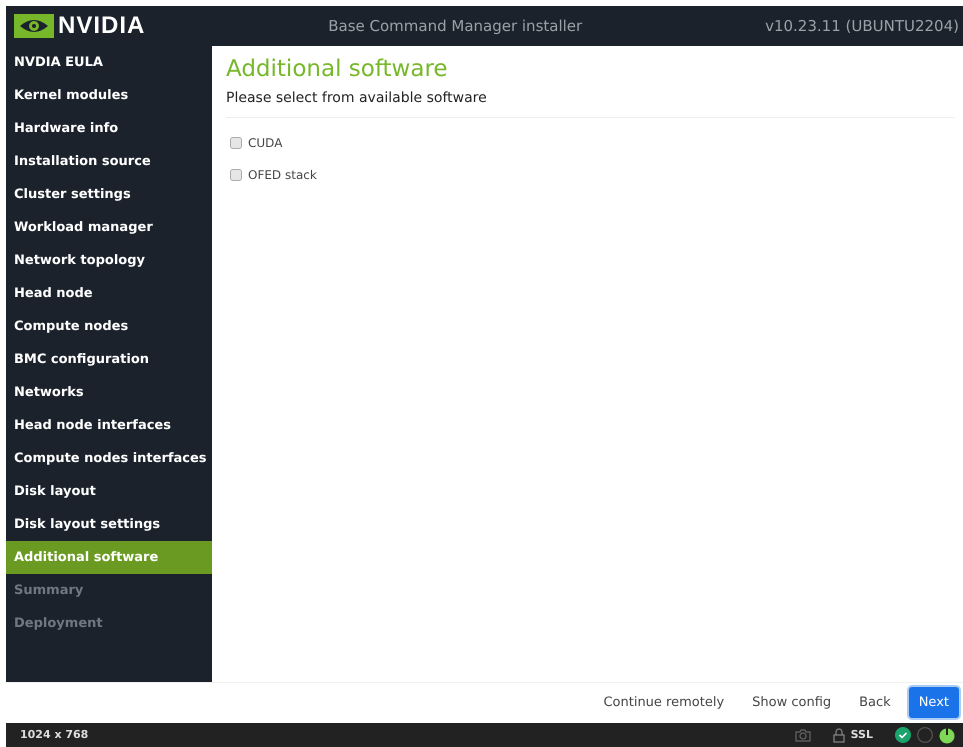 The width and height of the screenshot is (963, 747). What do you see at coordinates (109, 524) in the screenshot?
I see `sidebar-item: Disk layout settings` at bounding box center [109, 524].